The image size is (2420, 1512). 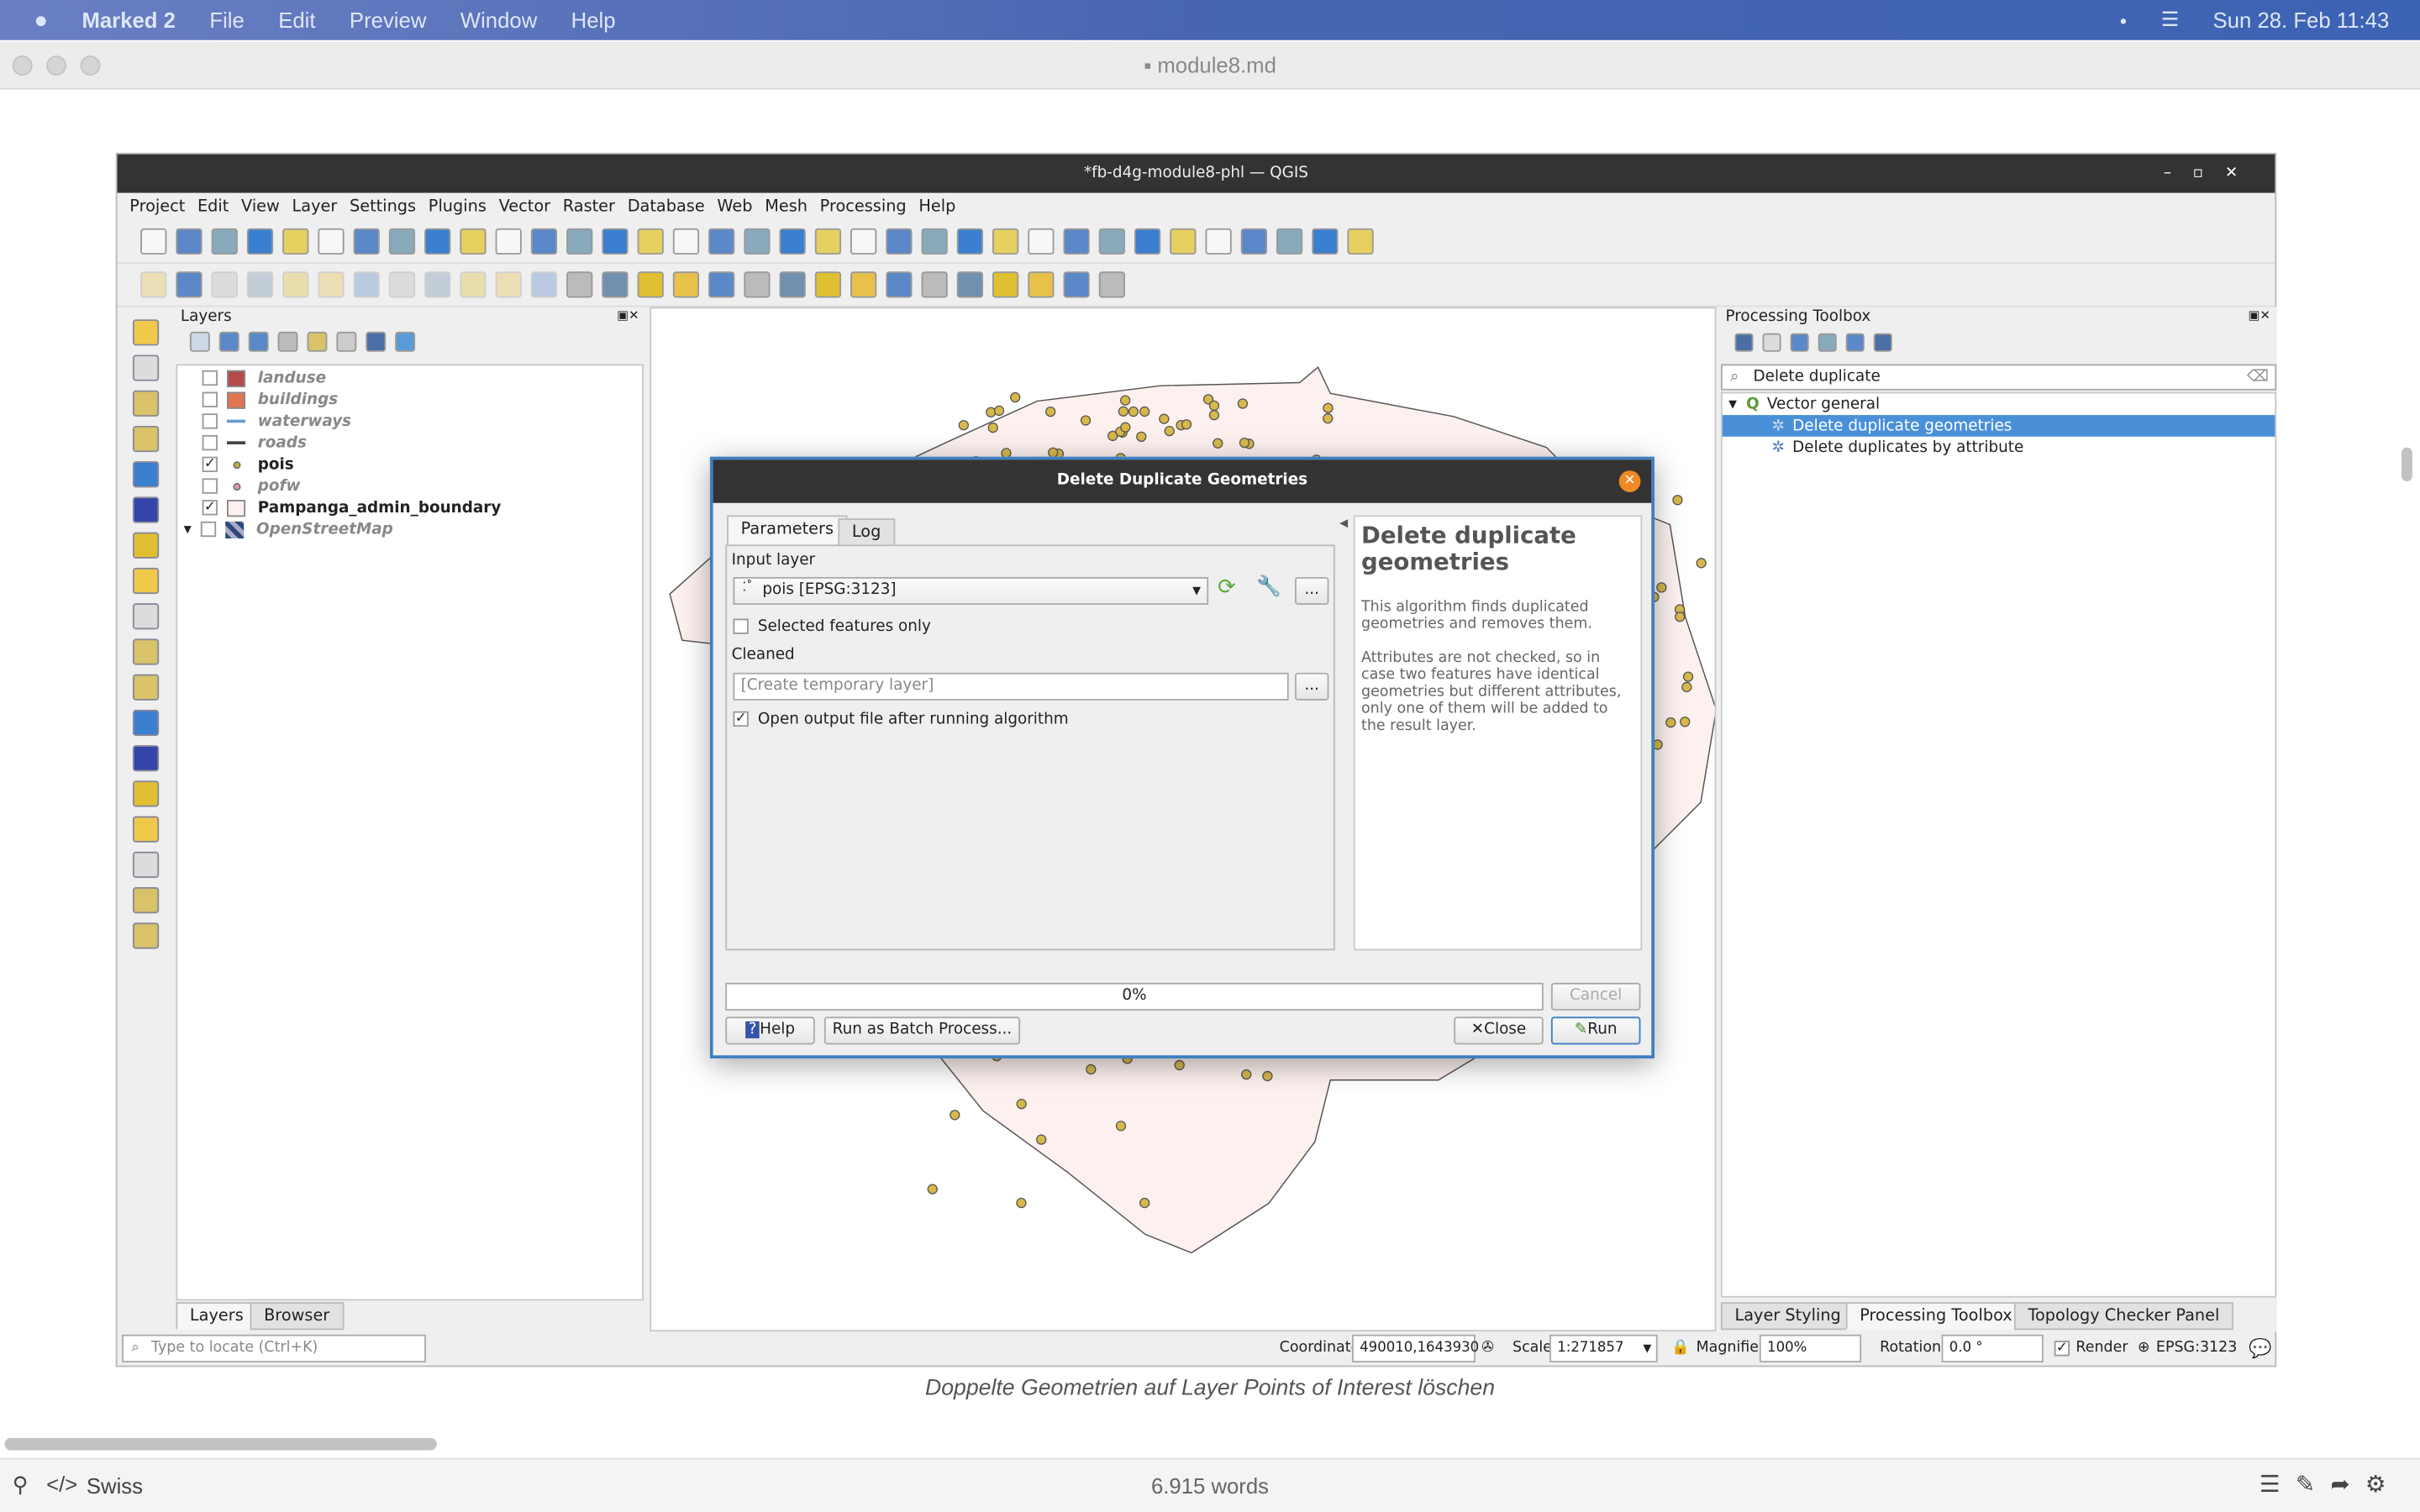 I want to click on help-icon, so click(x=1005, y=284).